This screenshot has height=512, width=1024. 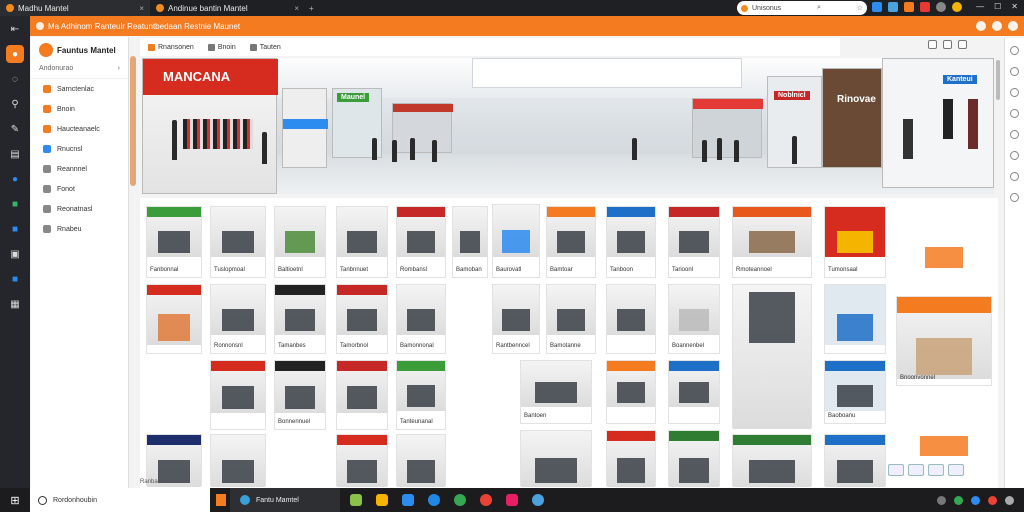 What do you see at coordinates (227, 8) in the screenshot?
I see `browser-tab: Andinue bantin Mantel ×` at bounding box center [227, 8].